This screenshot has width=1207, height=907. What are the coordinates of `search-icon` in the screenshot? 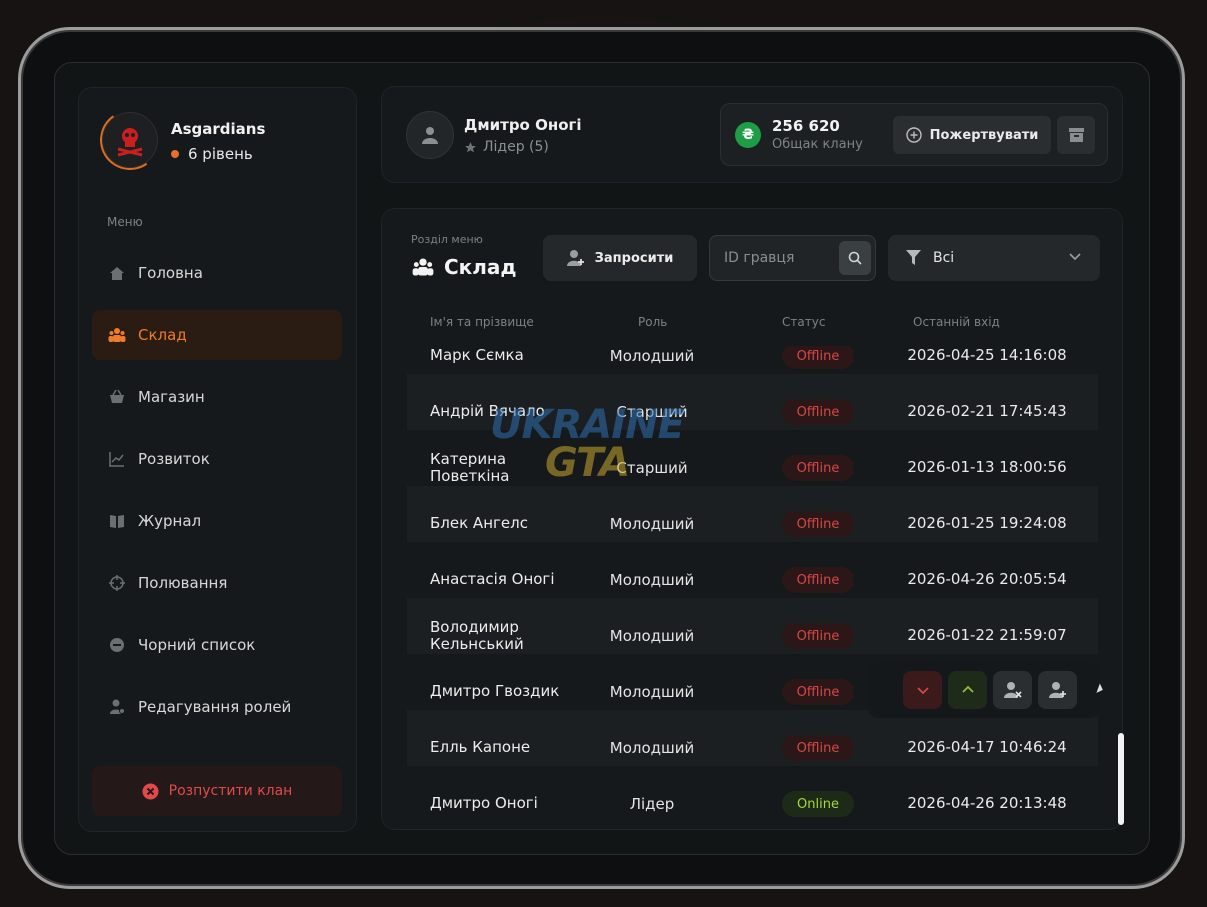 It's located at (855, 258).